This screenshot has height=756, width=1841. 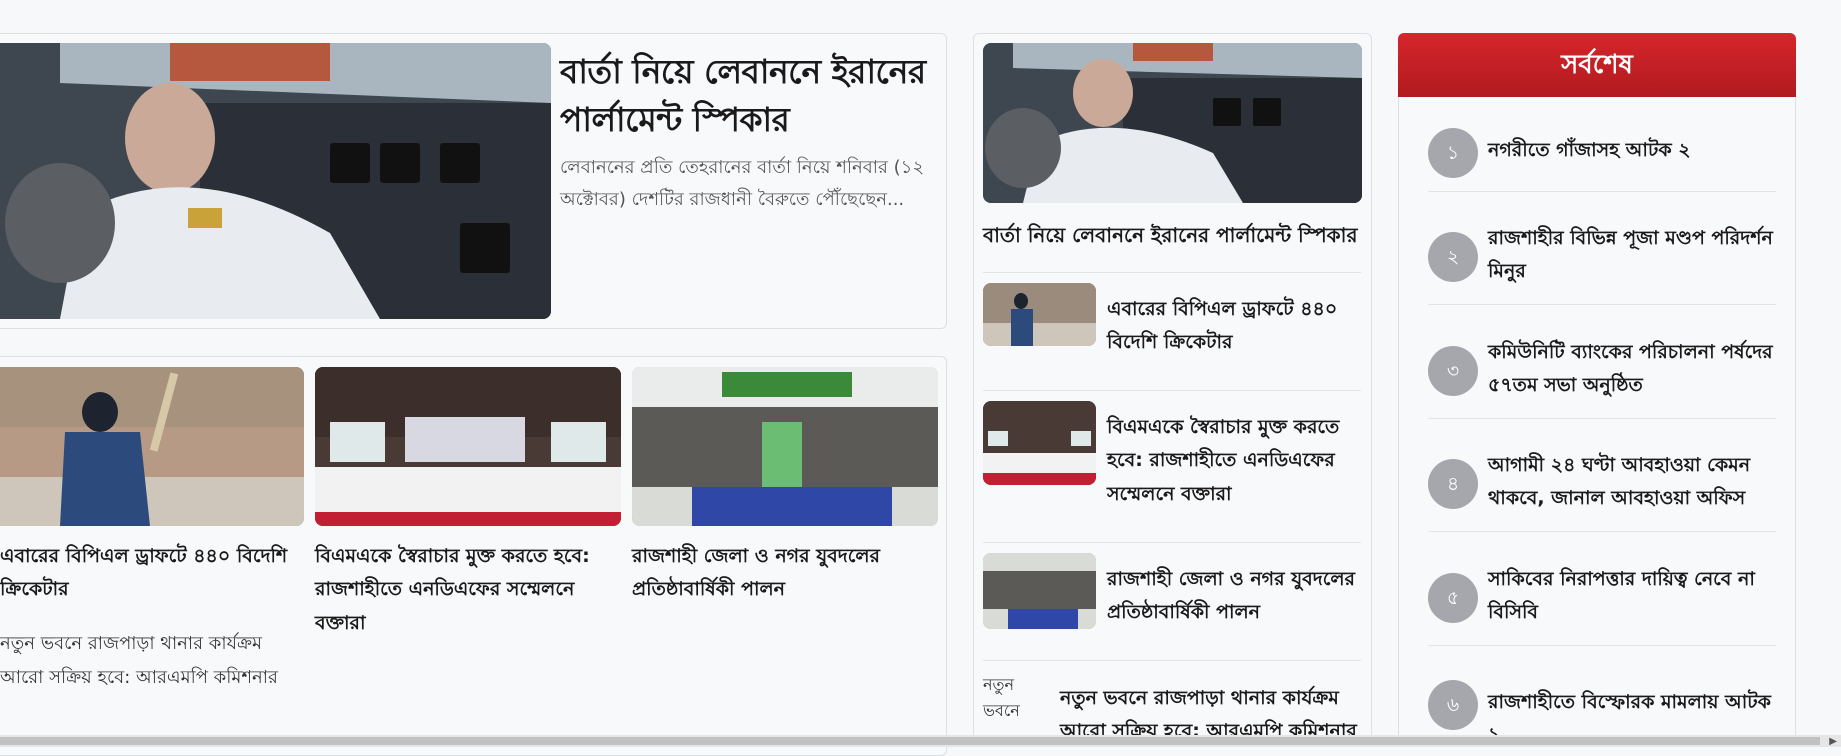 What do you see at coordinates (1833, 741) in the screenshot?
I see `scroll-right-arrow-icon: ▶` at bounding box center [1833, 741].